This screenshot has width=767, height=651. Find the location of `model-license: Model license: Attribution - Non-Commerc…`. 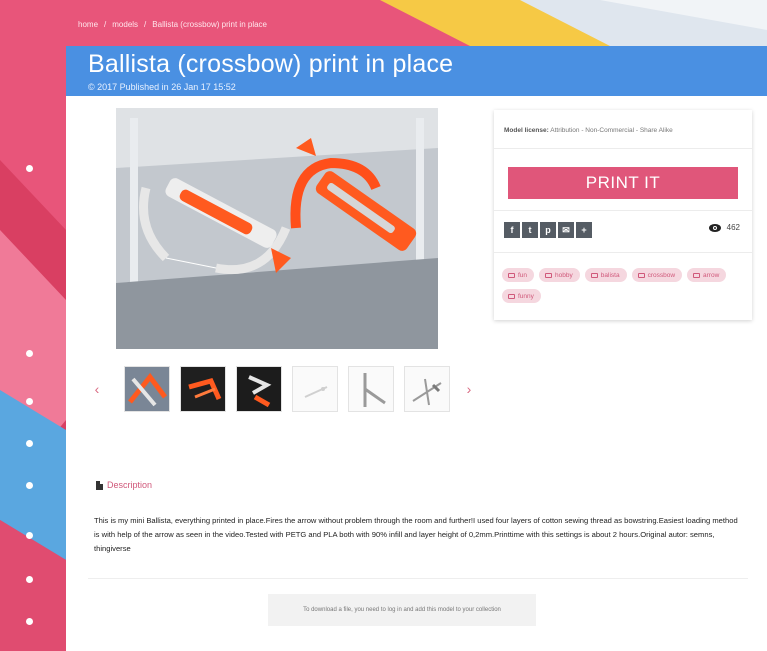

model-license: Model license: Attribution - Non-Commerc… is located at coordinates (624, 130).